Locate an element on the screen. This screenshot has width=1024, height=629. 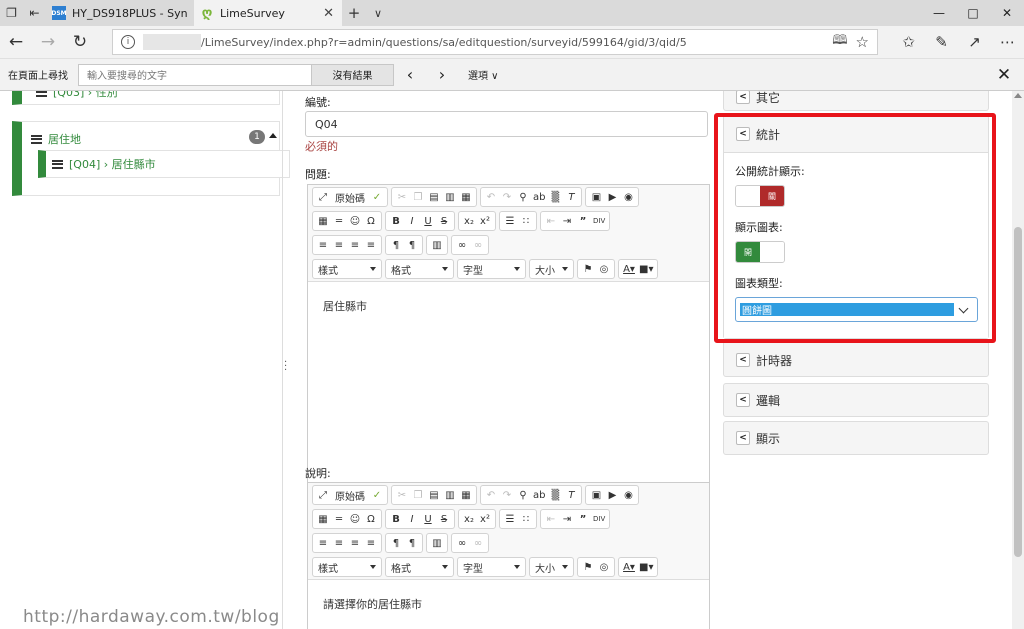
paste-word-icon: ▦ is located at coordinates (466, 197).